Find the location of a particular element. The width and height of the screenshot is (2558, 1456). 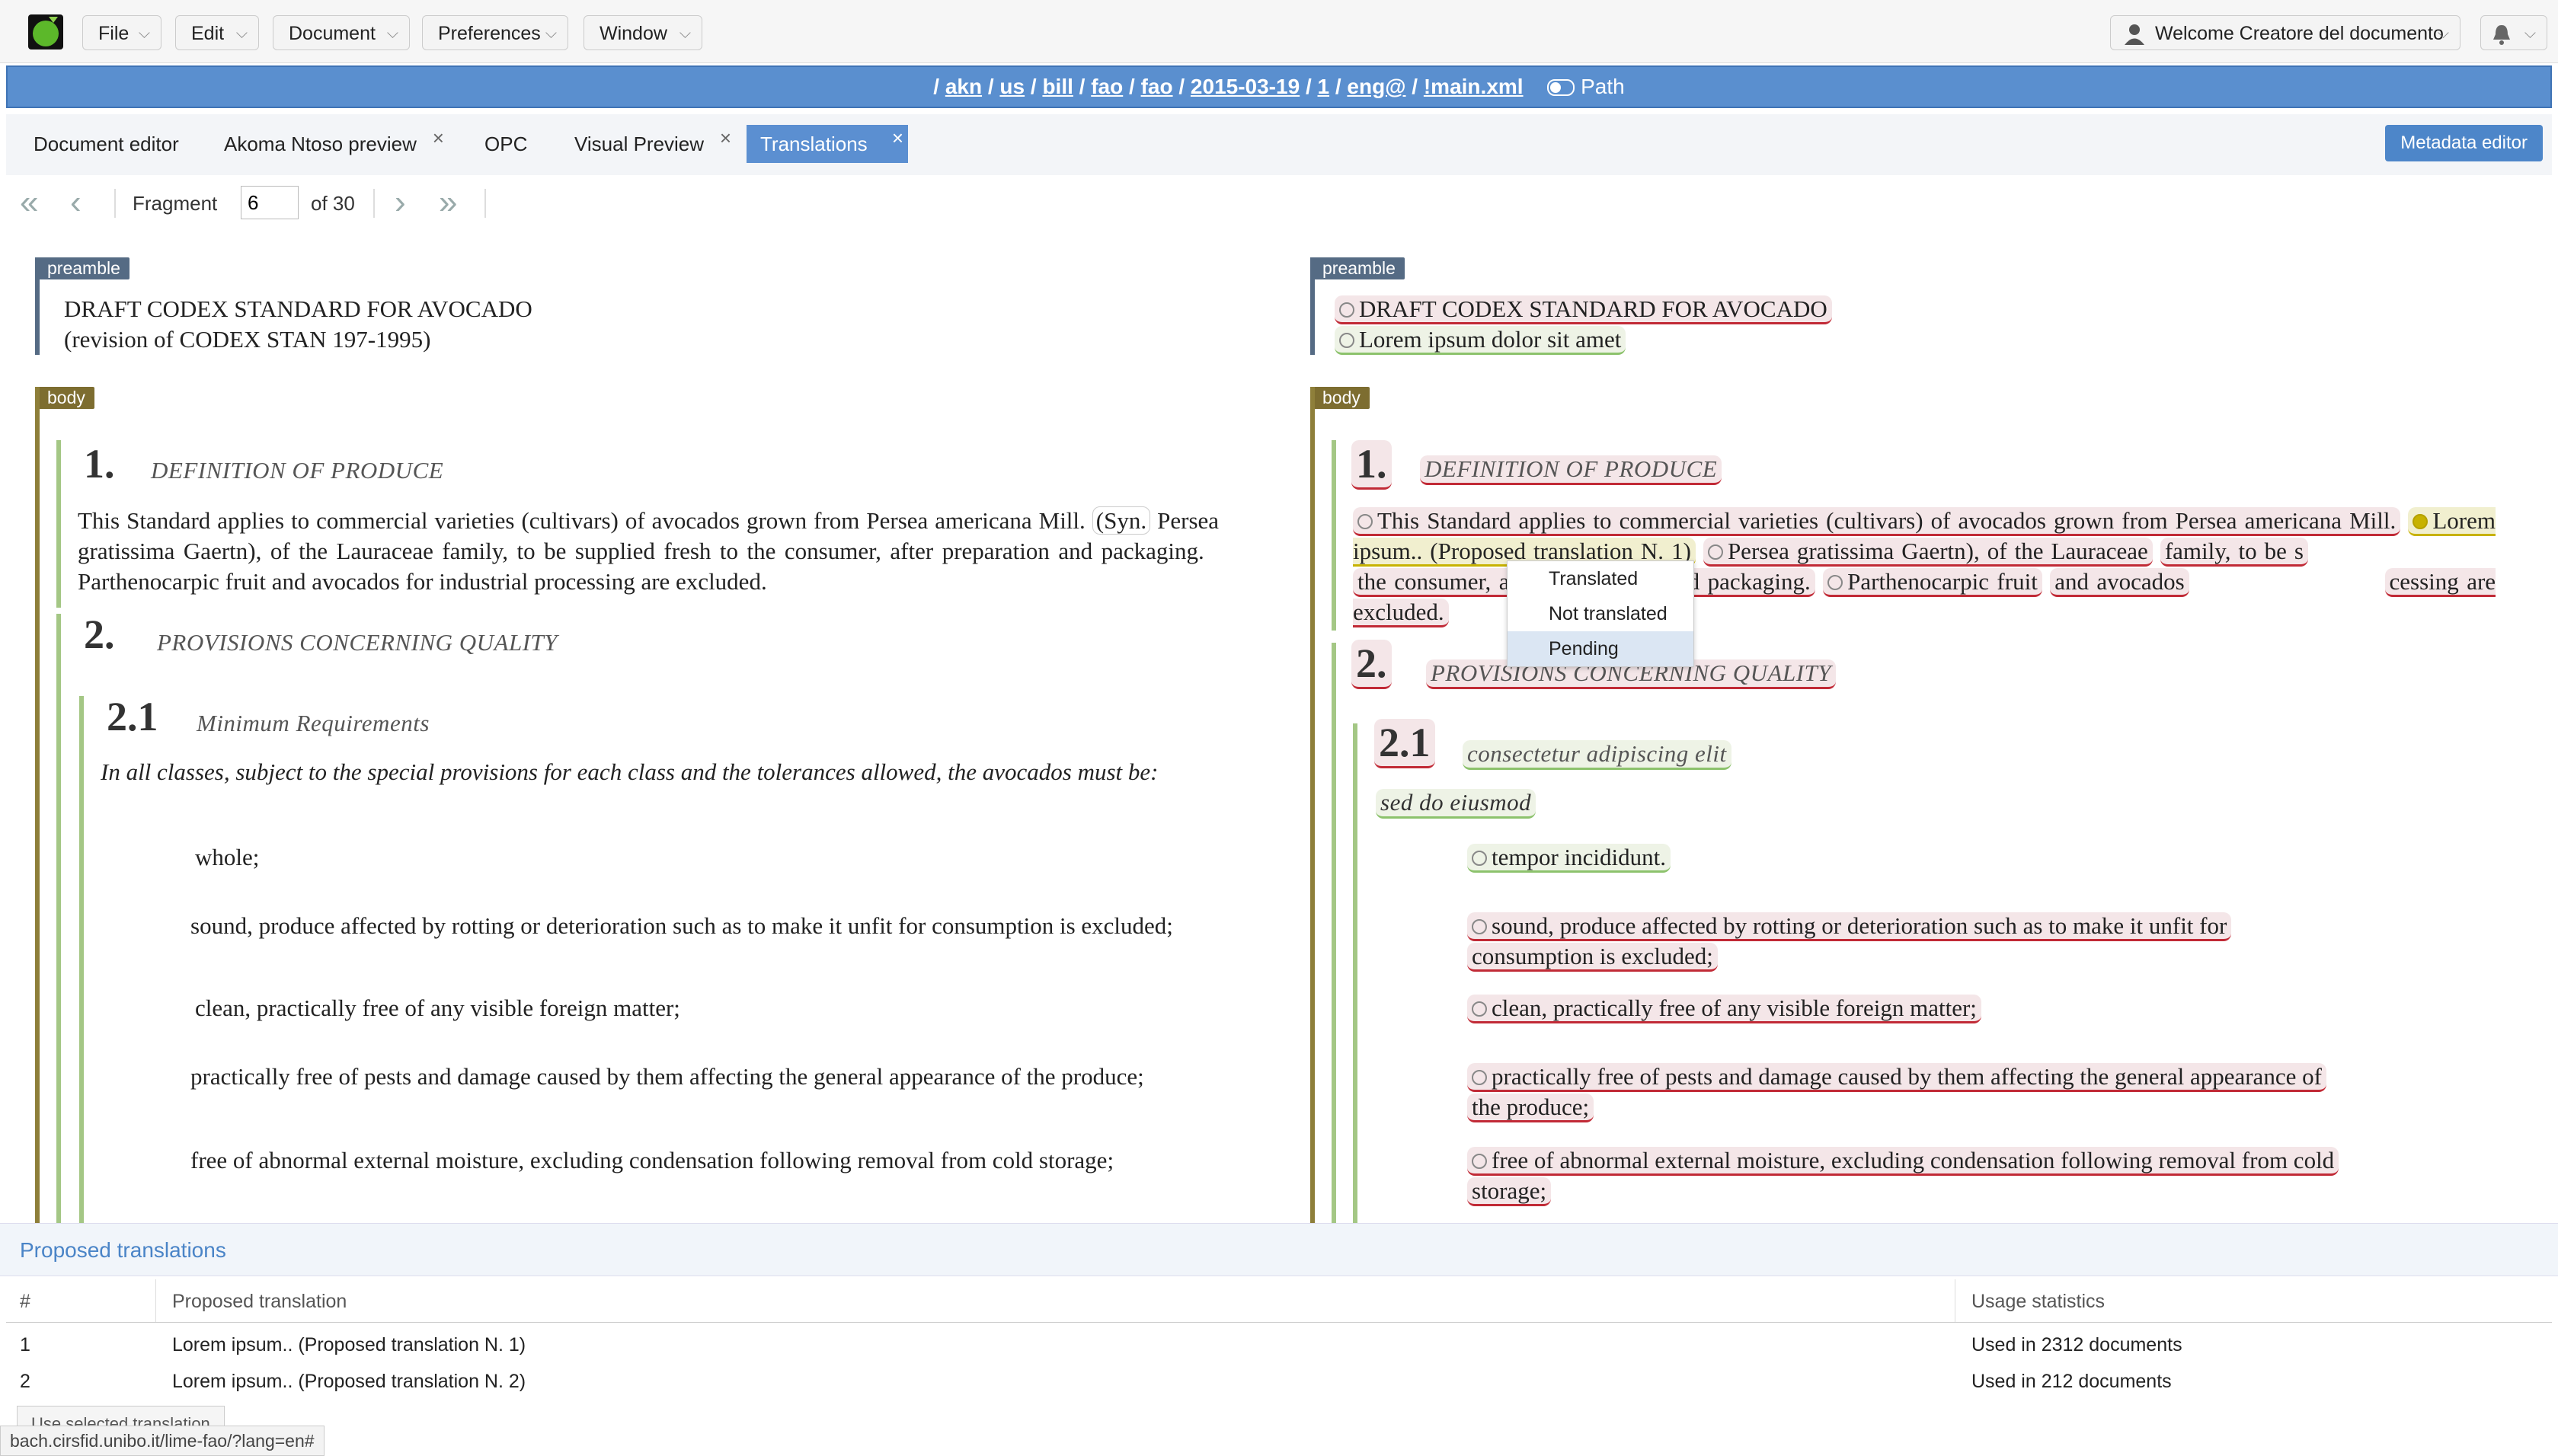

body-bar is located at coordinates (37, 805).